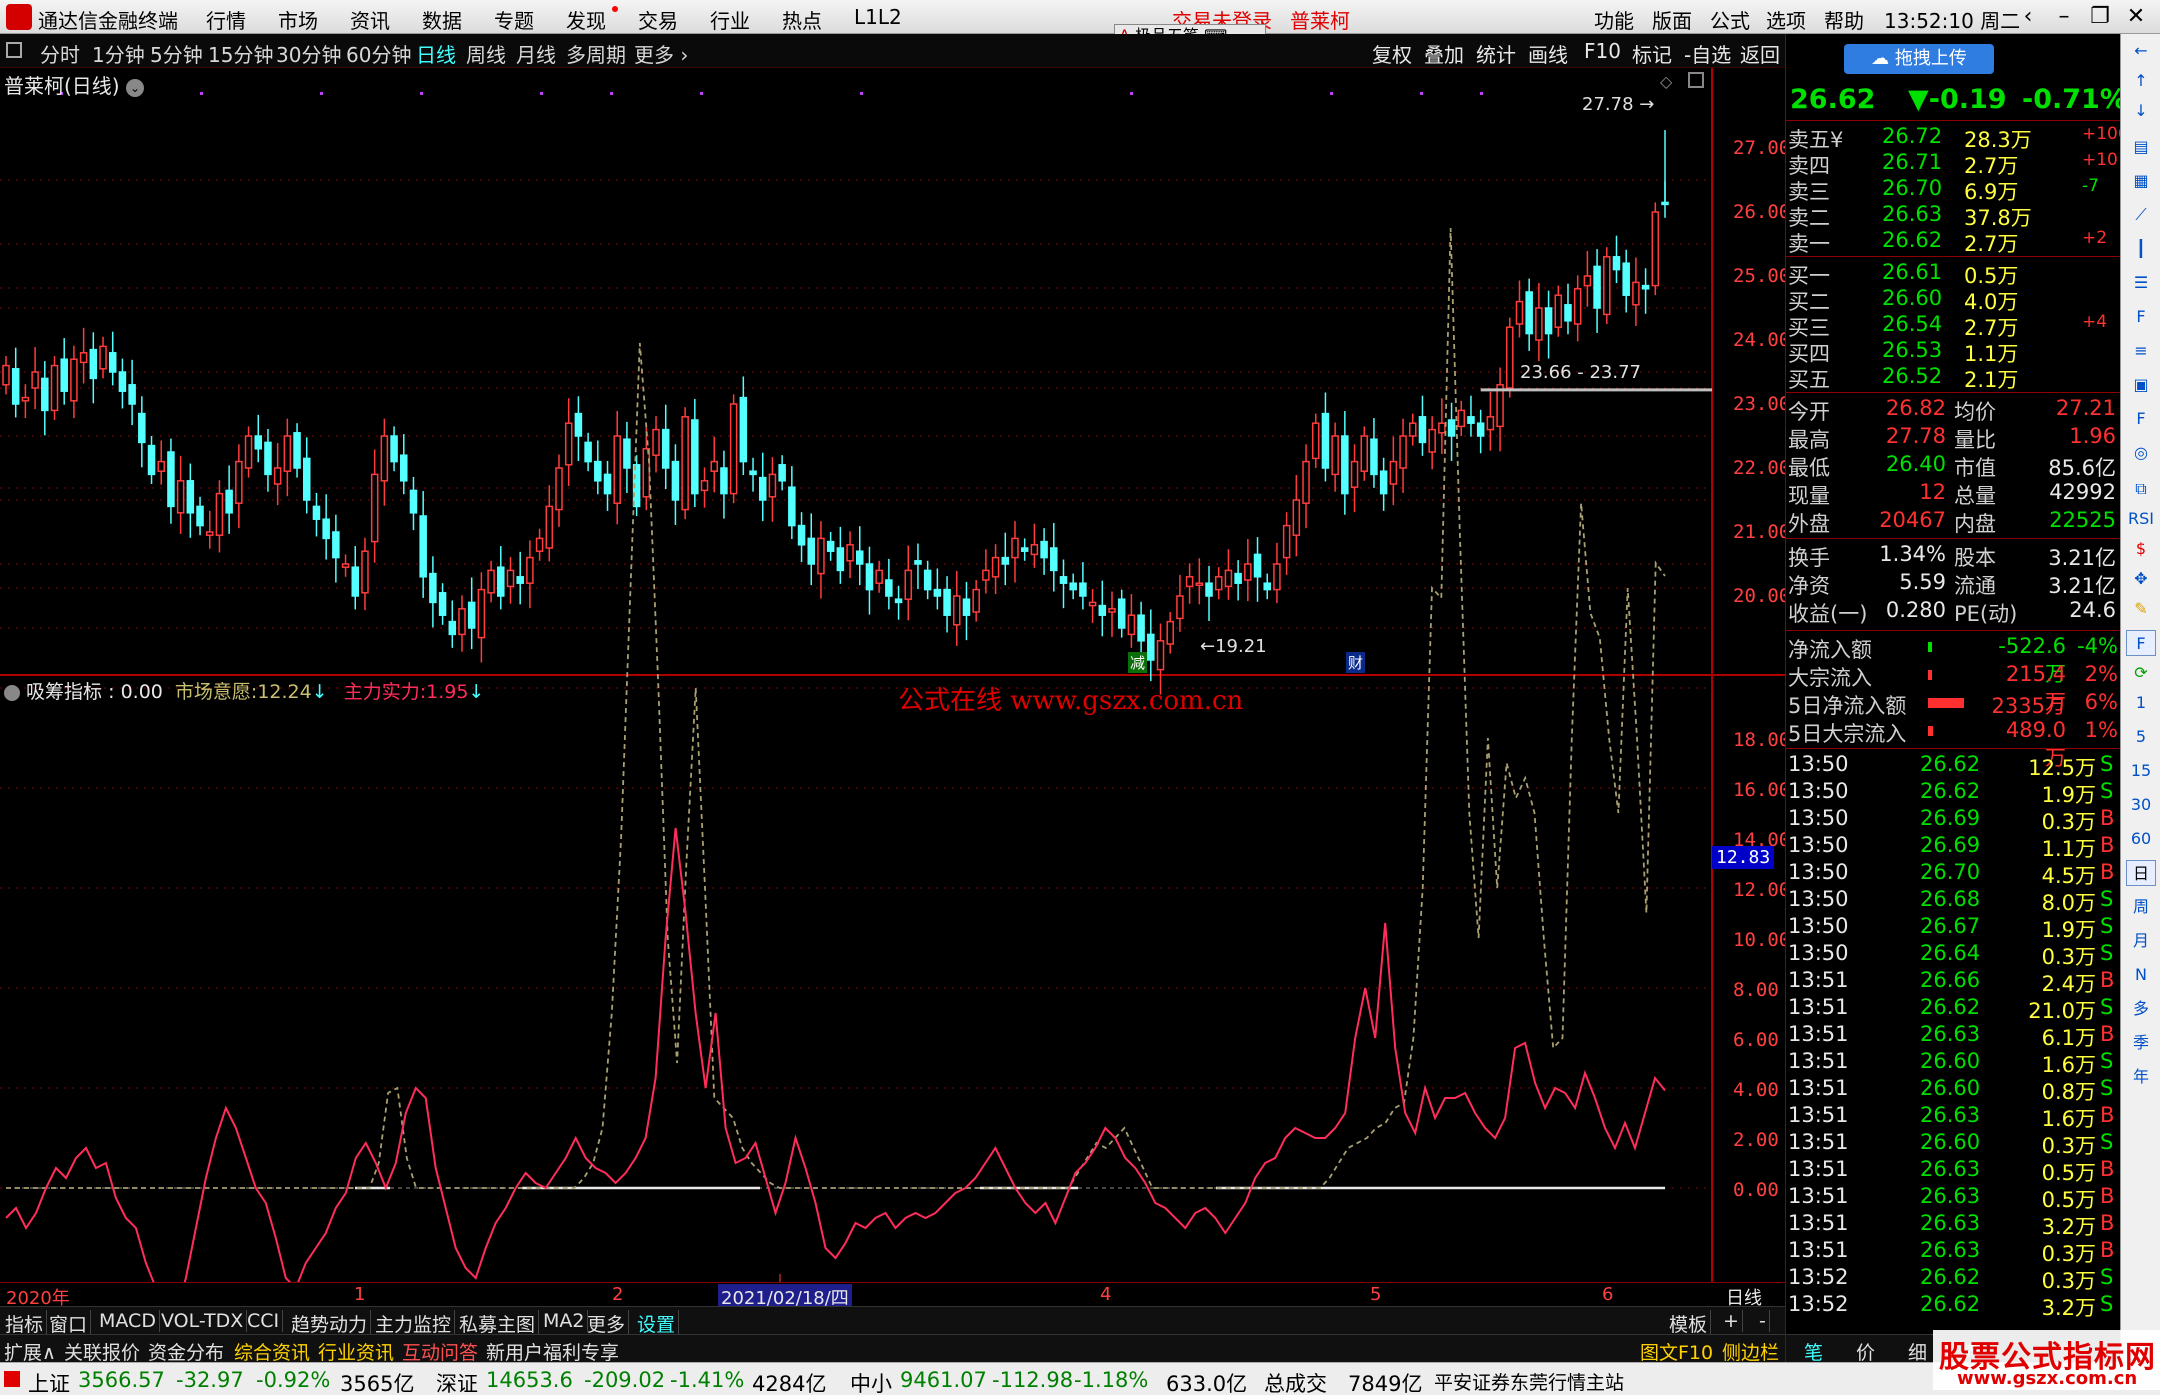 The height and width of the screenshot is (1395, 2160). I want to click on tick-row: 13:50 26.62 1.9万 S, so click(1953, 793).